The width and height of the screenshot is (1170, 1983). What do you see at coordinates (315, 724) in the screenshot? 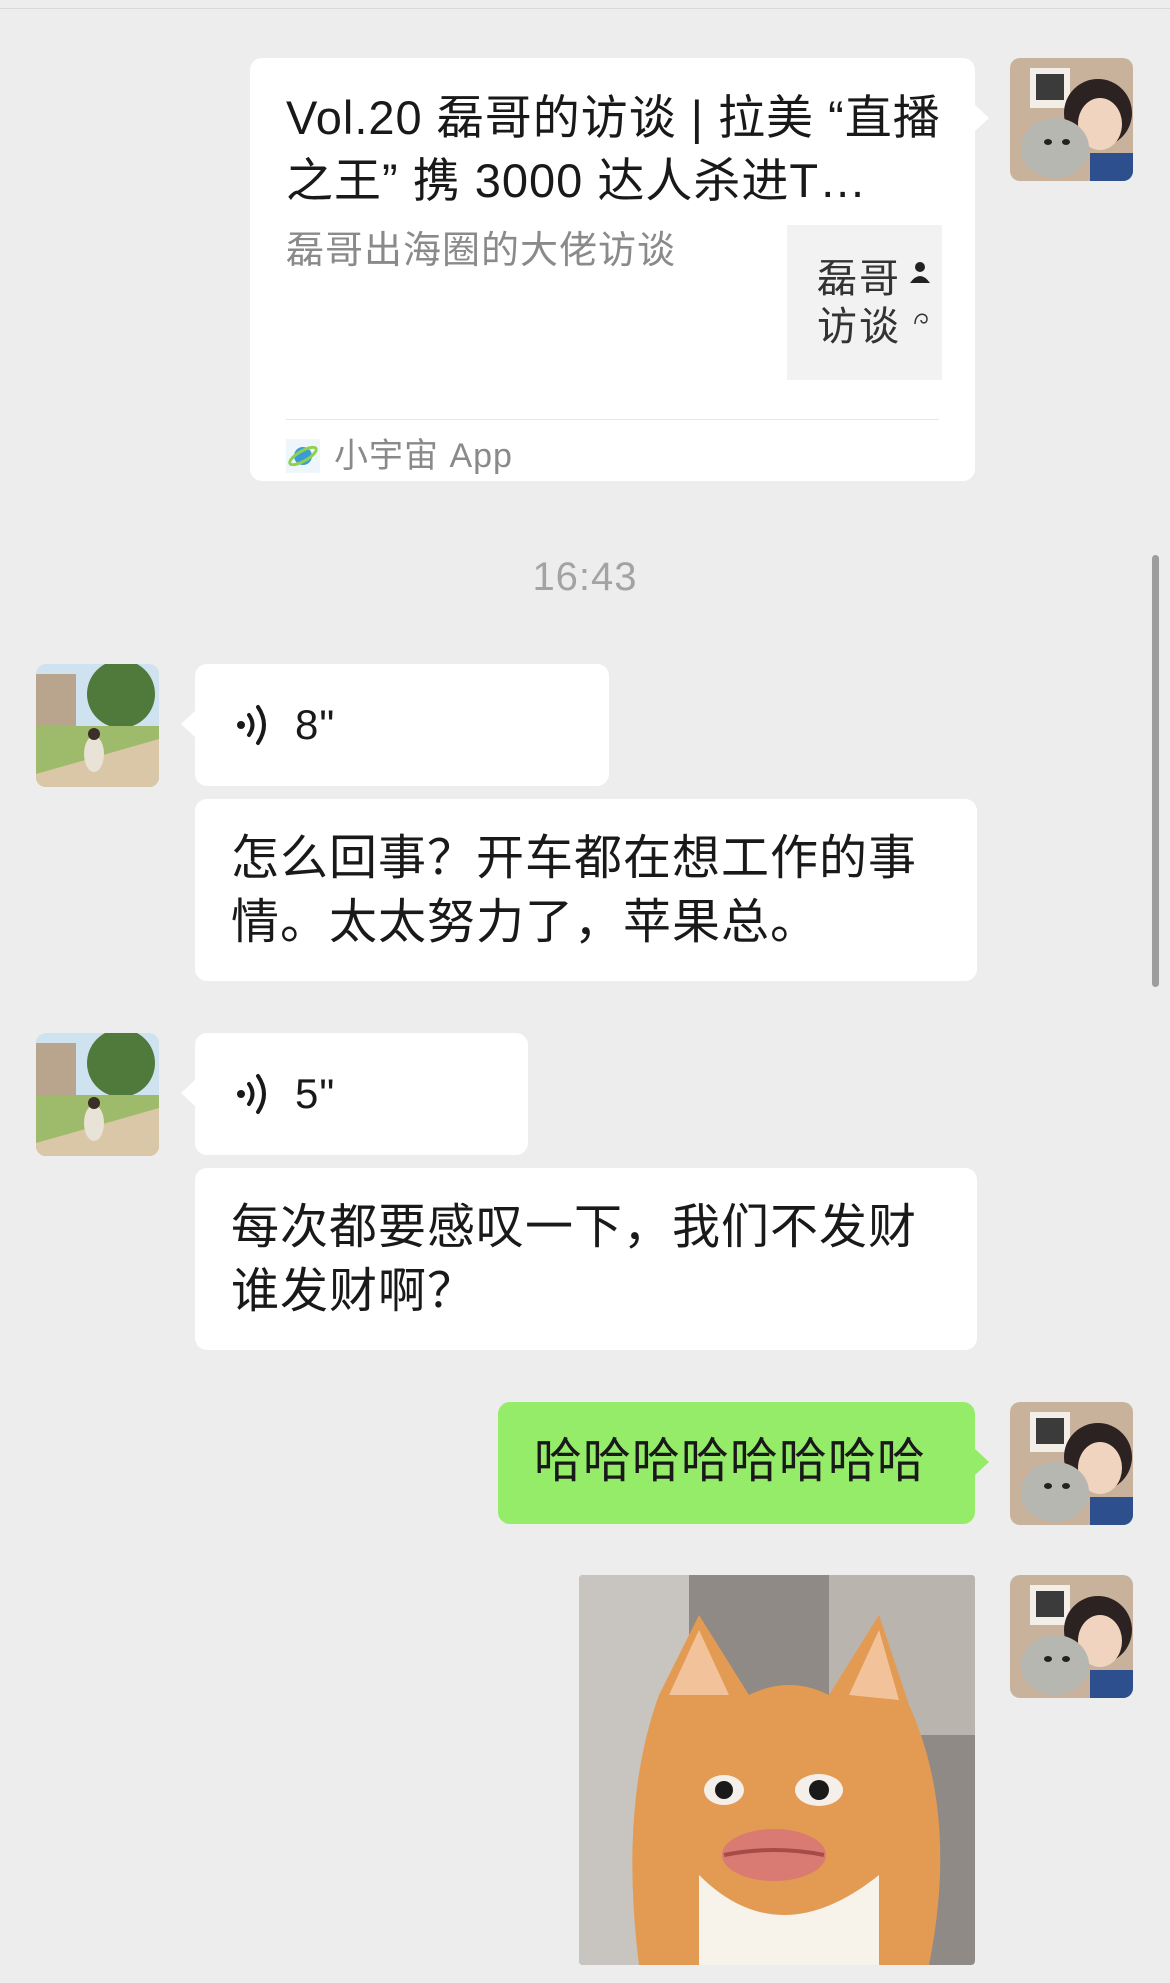
I see `voice-duration: 8"` at bounding box center [315, 724].